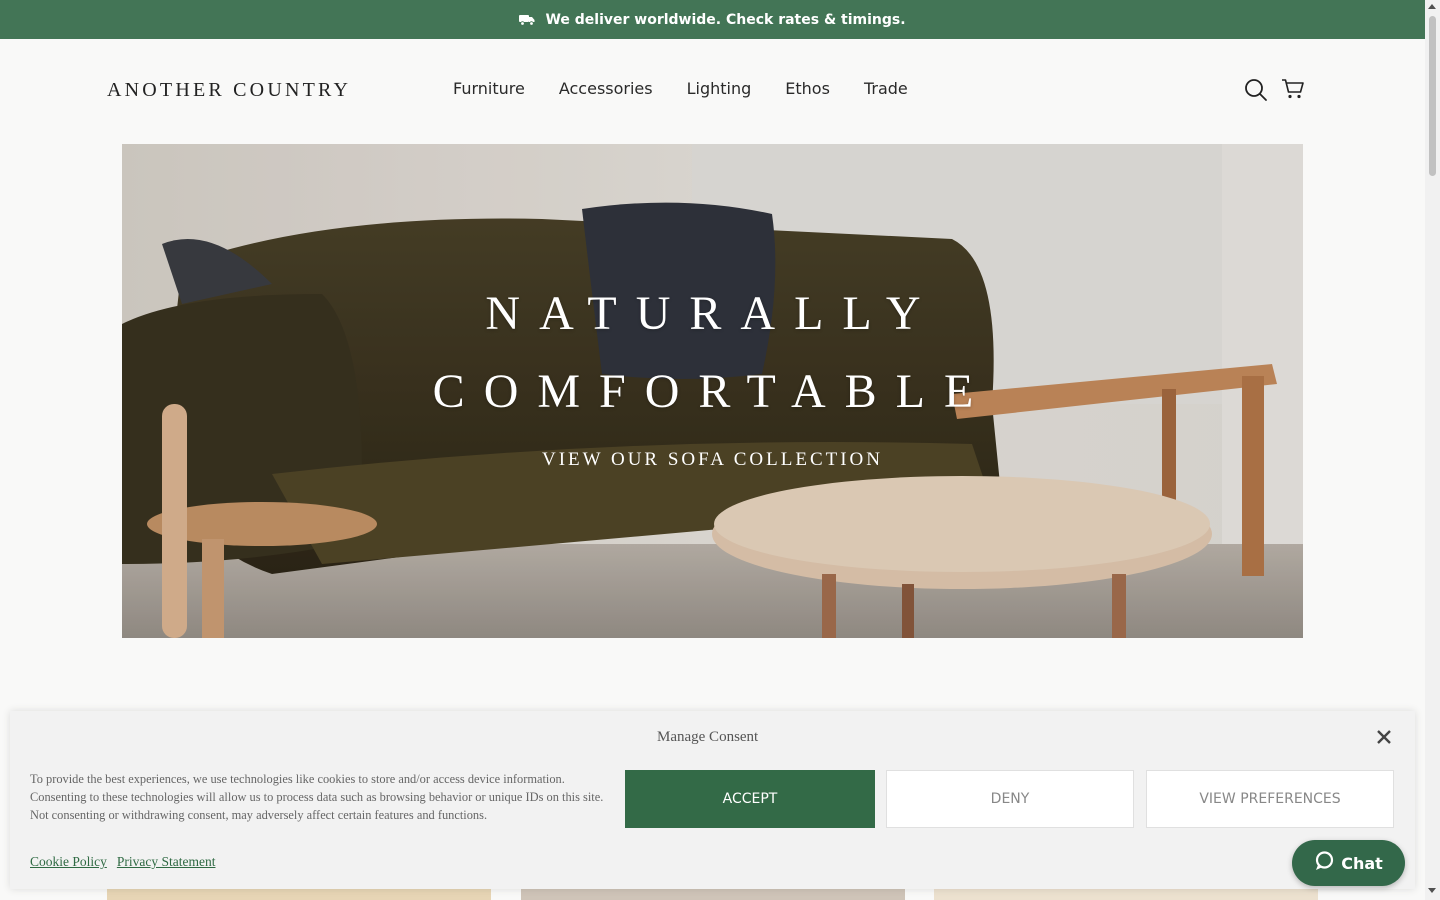 This screenshot has height=900, width=1440. Describe the element at coordinates (719, 88) in the screenshot. I see `nav-lighting: Lighting` at that location.